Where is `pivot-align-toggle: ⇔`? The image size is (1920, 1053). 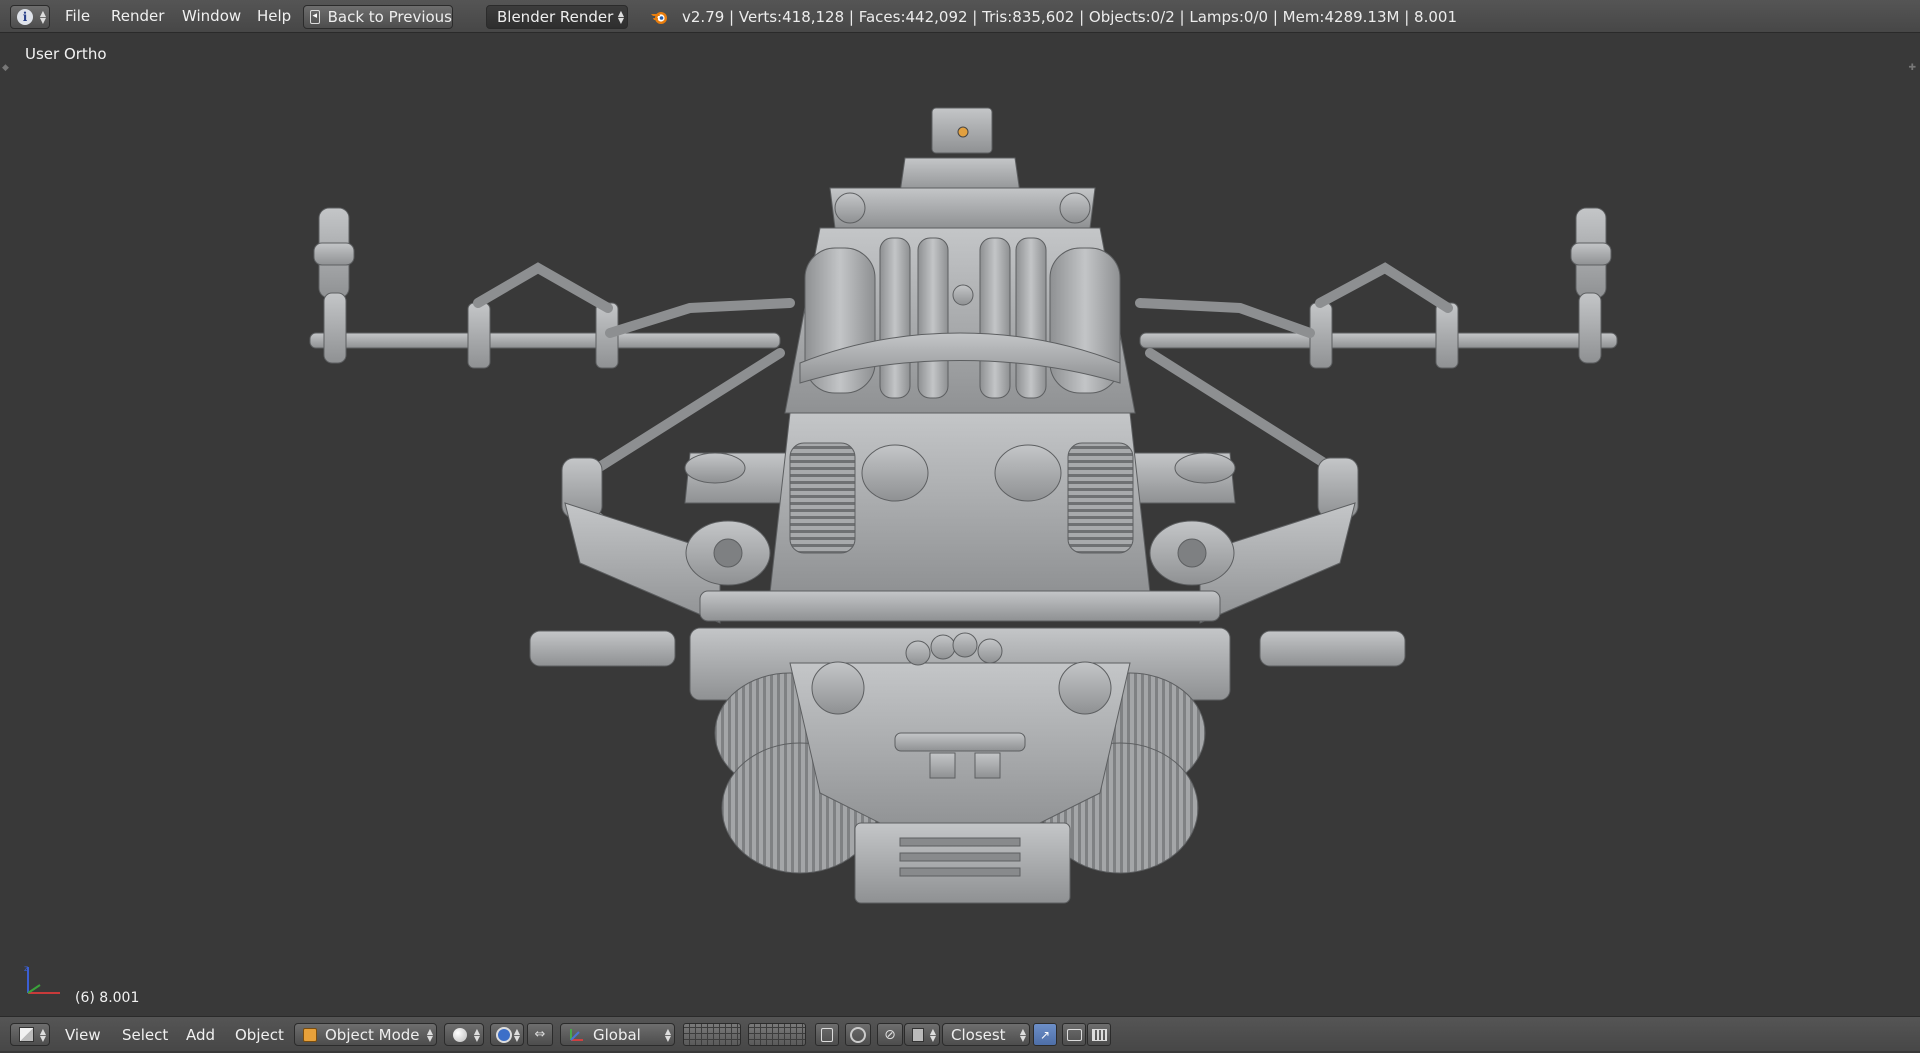
pivot-align-toggle: ⇔ is located at coordinates (540, 1034).